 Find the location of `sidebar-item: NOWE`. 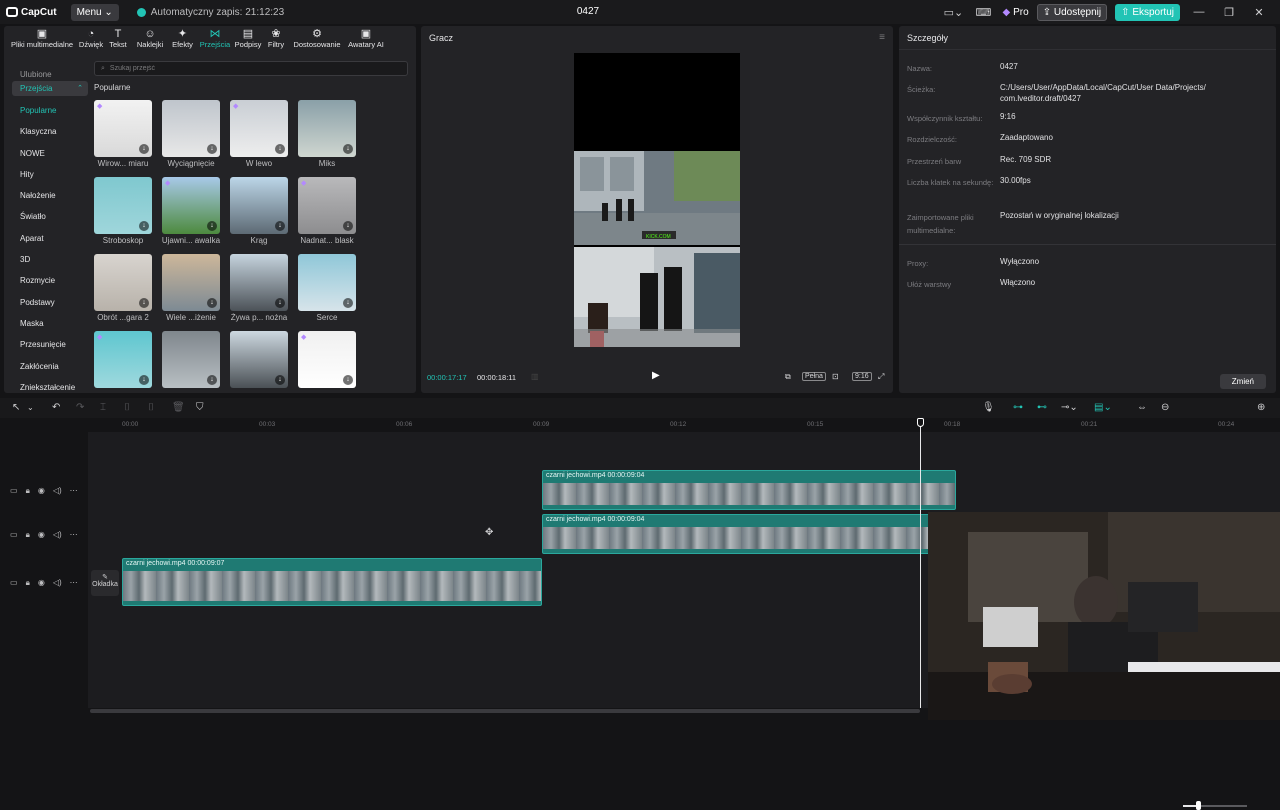

sidebar-item: NOWE is located at coordinates (50, 153).